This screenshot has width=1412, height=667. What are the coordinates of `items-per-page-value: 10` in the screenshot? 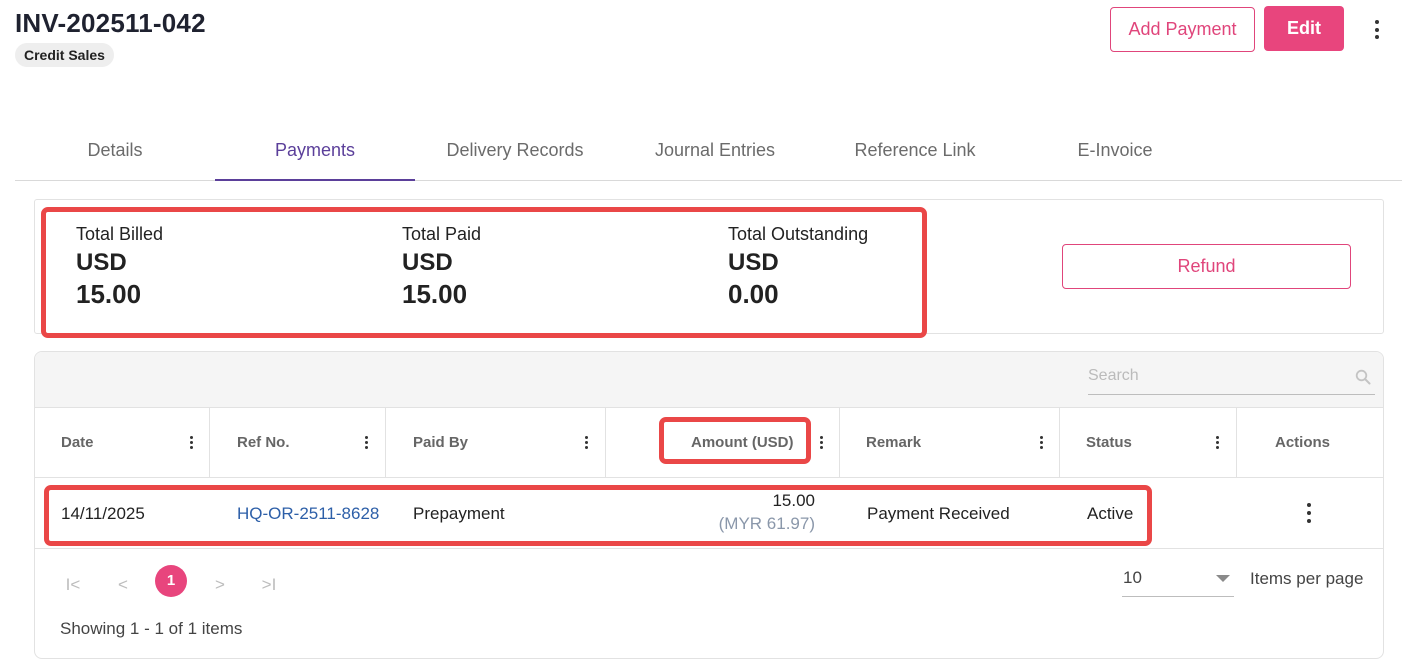 It's located at (1132, 577).